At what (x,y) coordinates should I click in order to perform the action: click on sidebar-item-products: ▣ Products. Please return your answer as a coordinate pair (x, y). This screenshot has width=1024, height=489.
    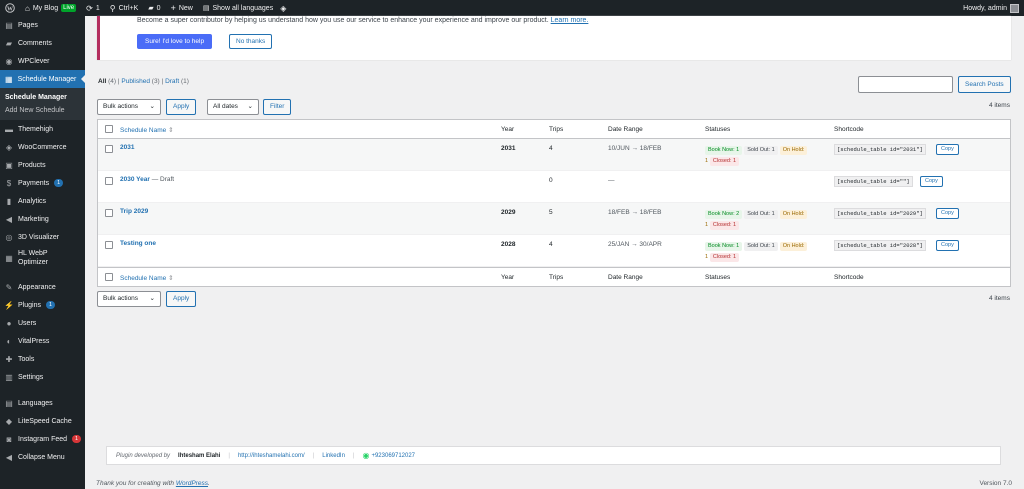
    Looking at the image, I should click on (42, 165).